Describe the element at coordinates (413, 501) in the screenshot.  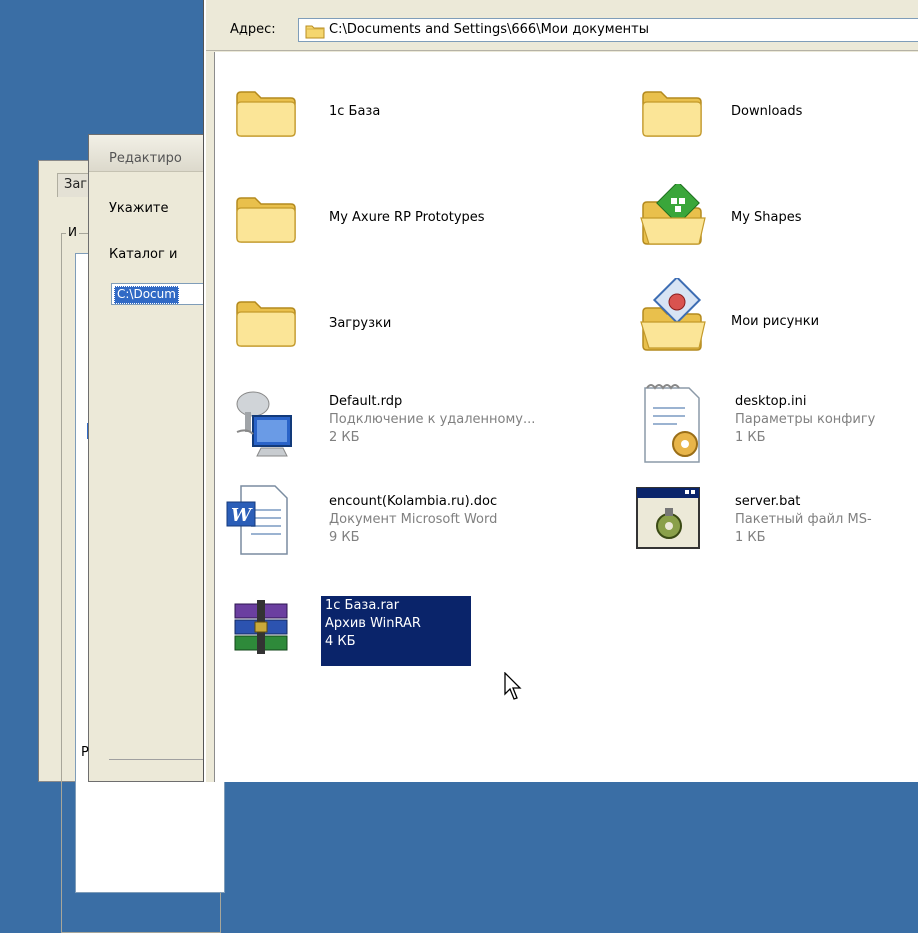
I see `file-item-name: encount(Kolambia.ru).doc` at that location.